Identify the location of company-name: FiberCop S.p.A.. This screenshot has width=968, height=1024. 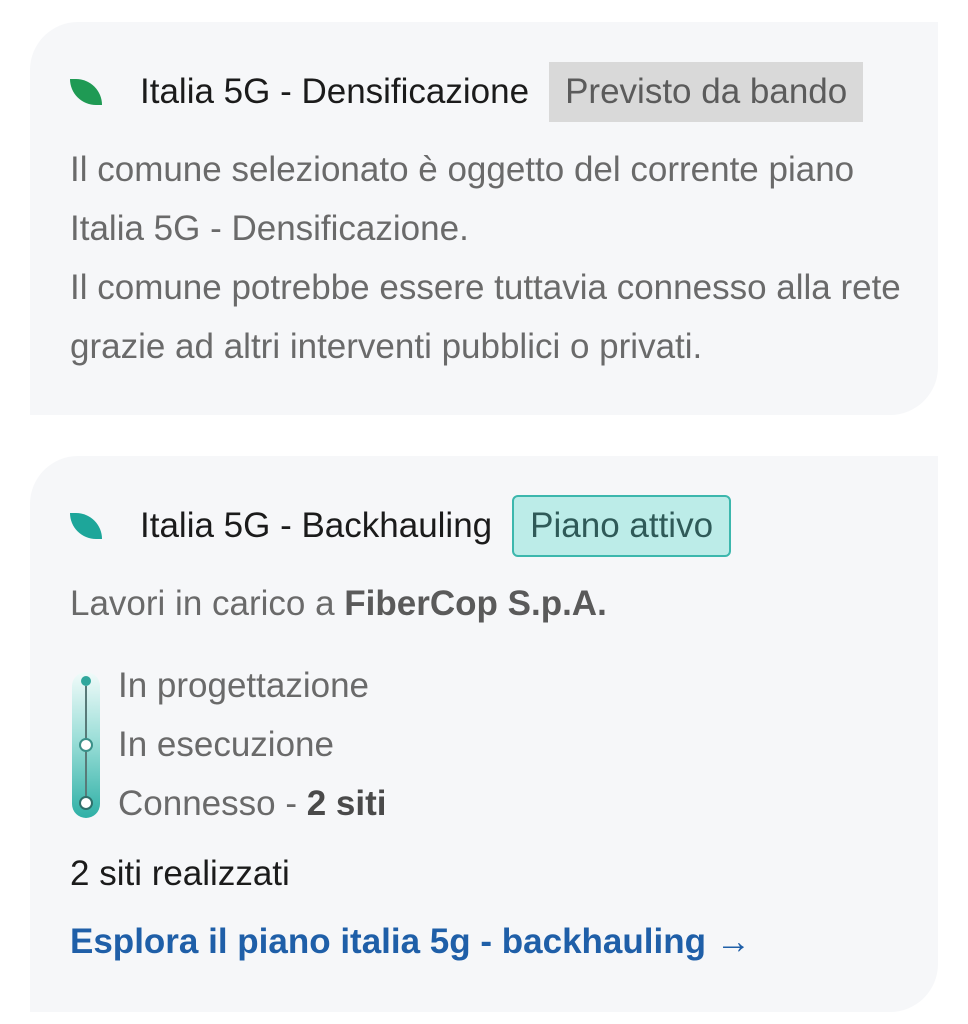
(475, 603).